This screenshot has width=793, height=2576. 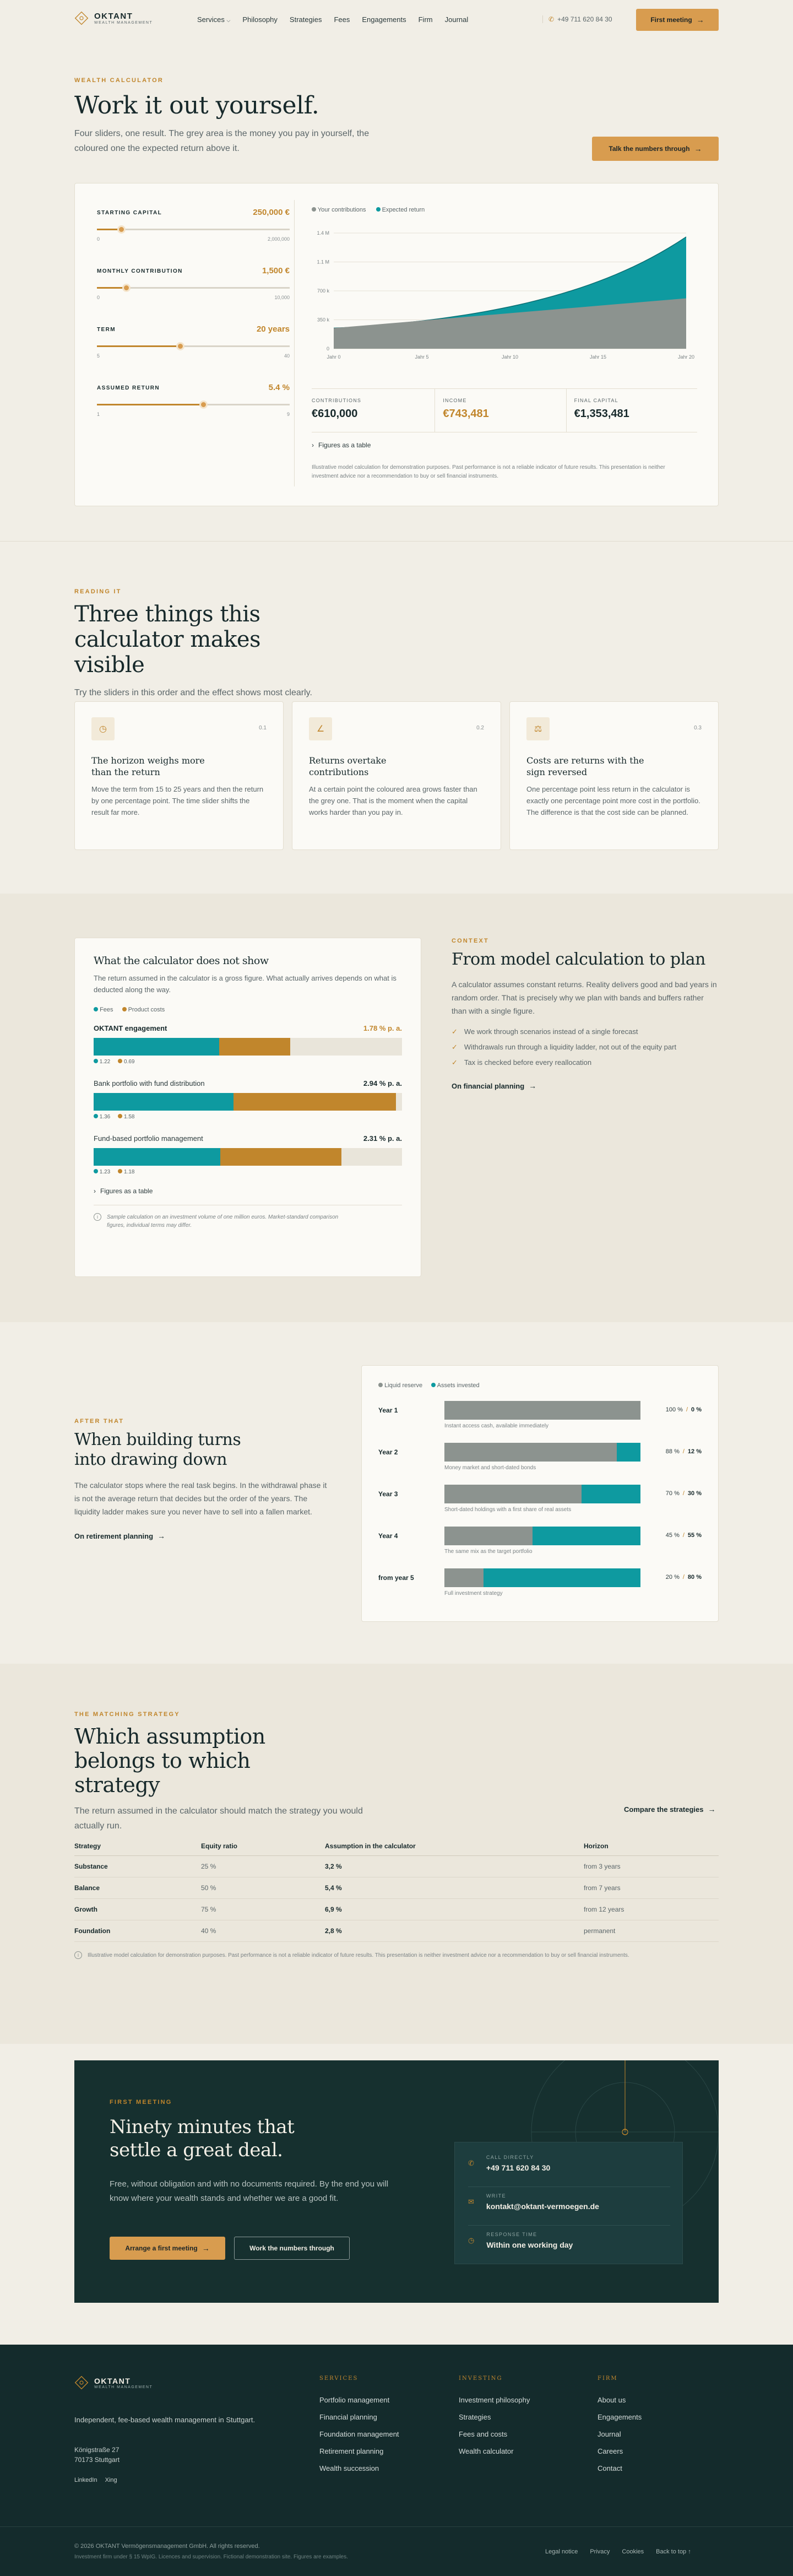 What do you see at coordinates (107, 1010) in the screenshot?
I see `legend-label: Fees` at bounding box center [107, 1010].